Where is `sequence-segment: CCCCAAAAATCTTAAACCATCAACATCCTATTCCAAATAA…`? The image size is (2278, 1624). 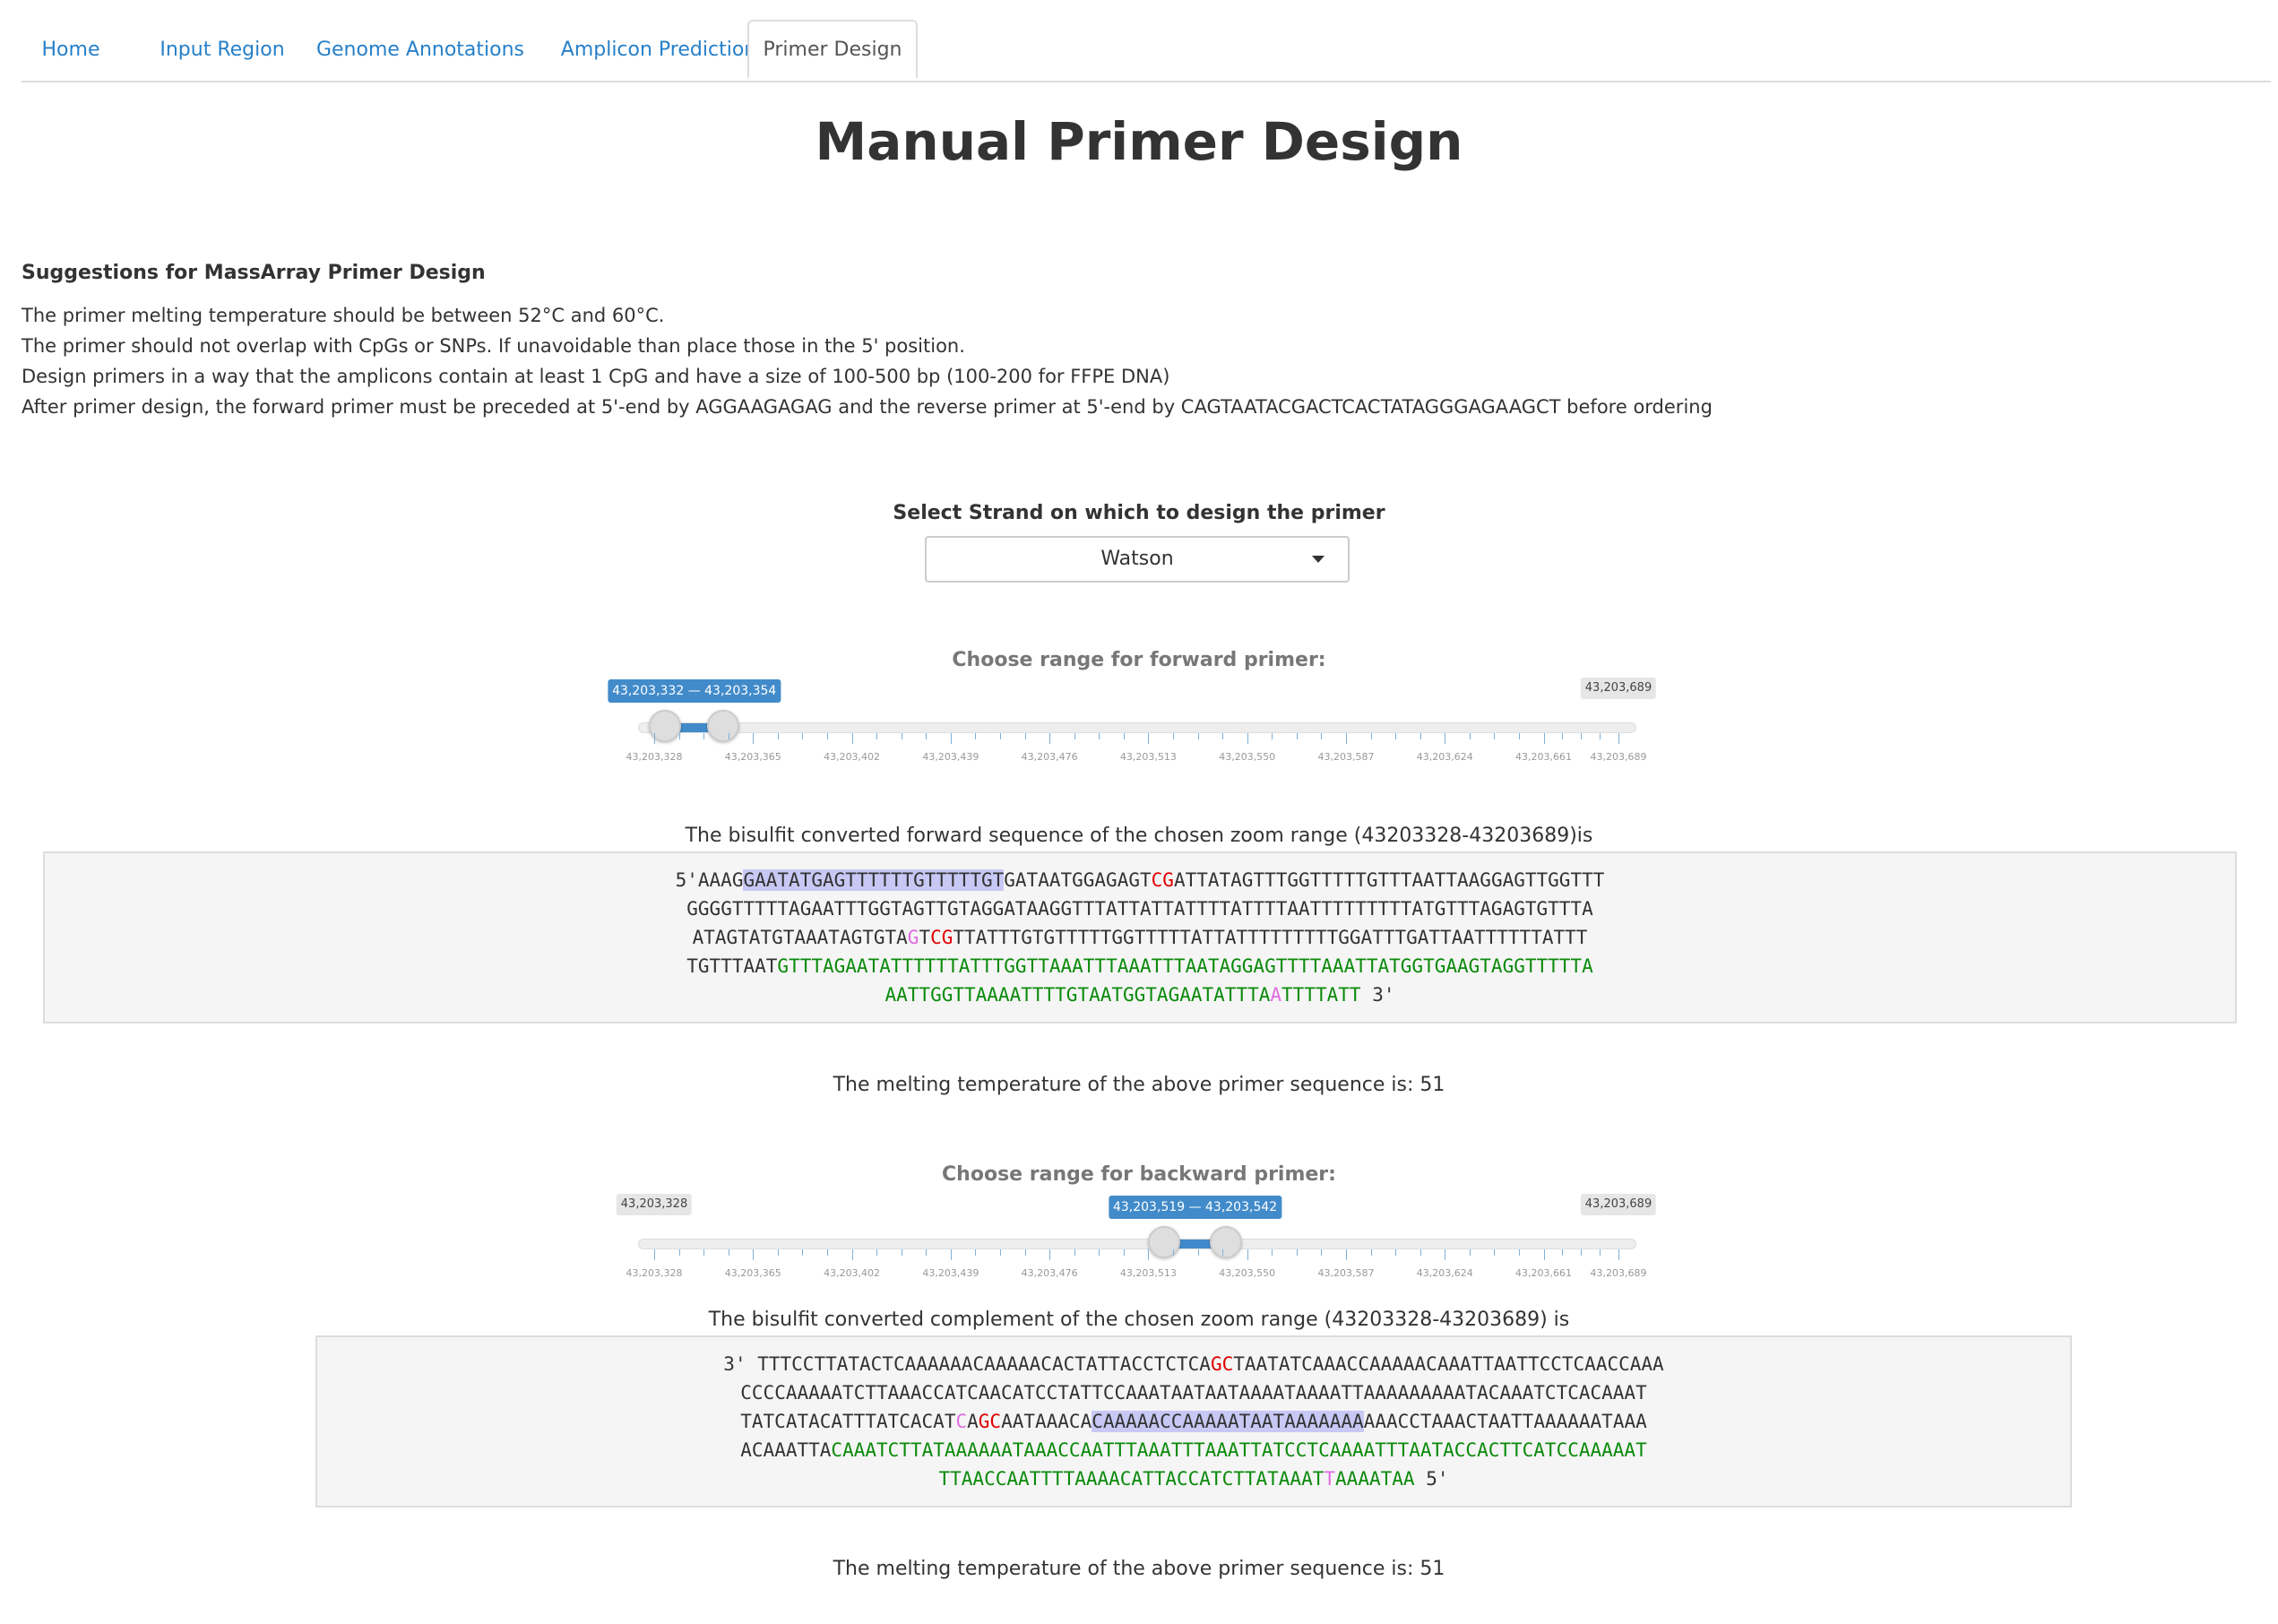 sequence-segment: CCCCAAAAATCTTAAACCATCAACATCCTATTCCAAATAA… is located at coordinates (1193, 1393).